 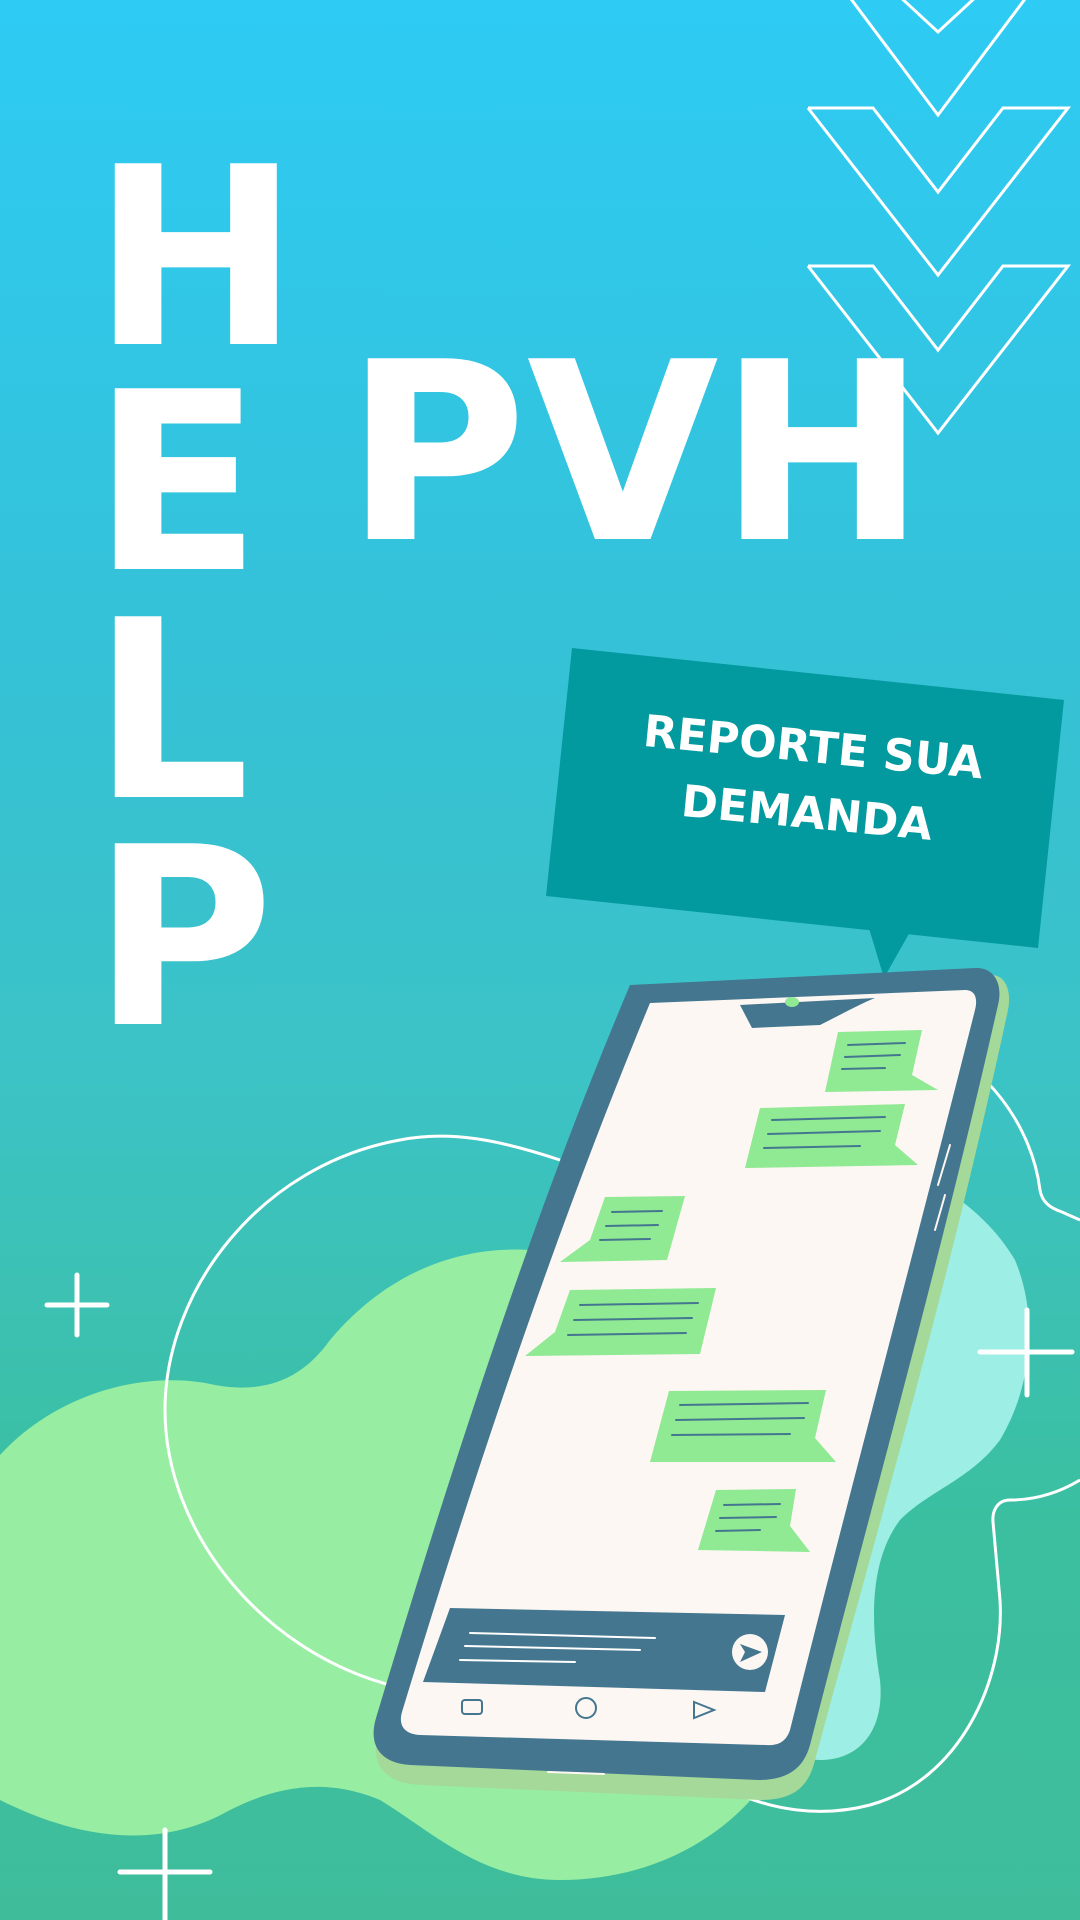 I want to click on message-input-bar, so click(x=604, y=1650).